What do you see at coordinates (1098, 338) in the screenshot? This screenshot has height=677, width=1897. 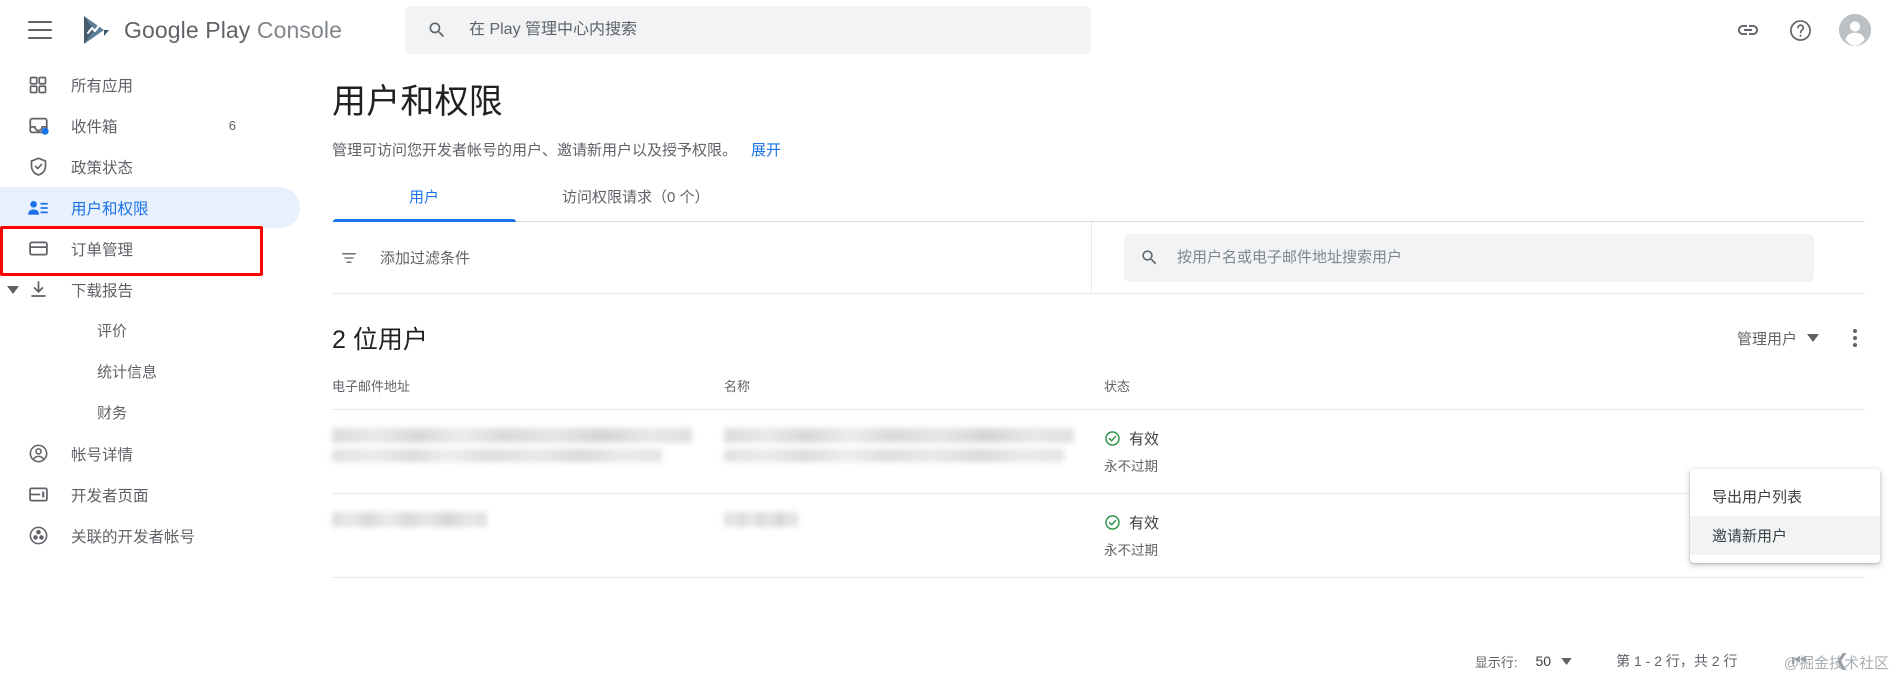 I see `user-list-header: 2 位用户 管理用户` at bounding box center [1098, 338].